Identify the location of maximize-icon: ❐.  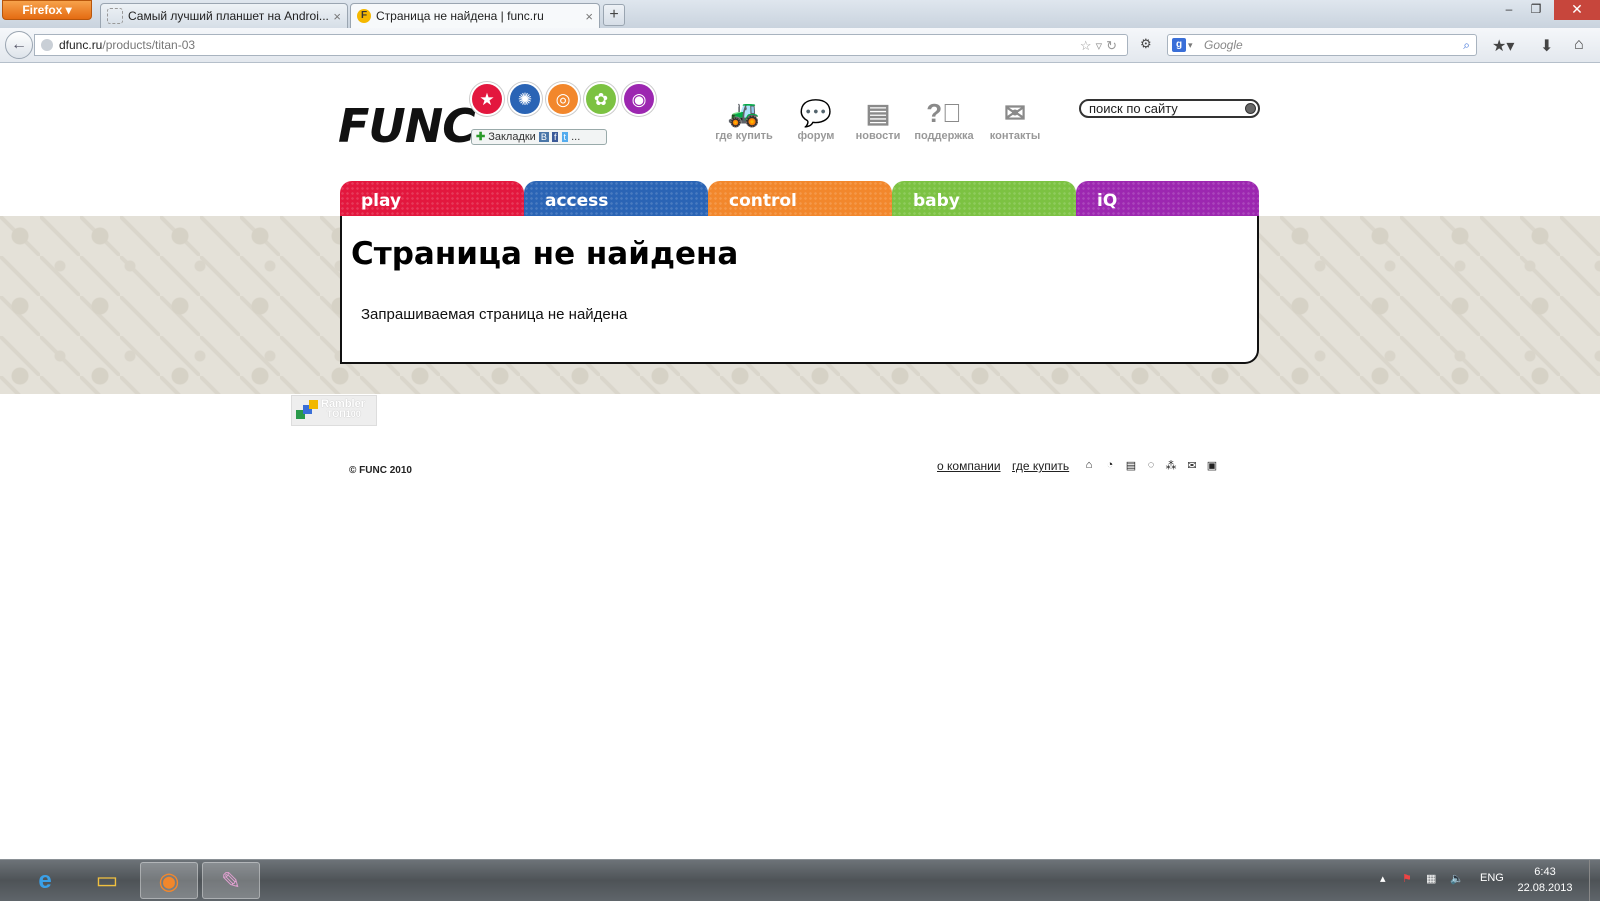
(1536, 10).